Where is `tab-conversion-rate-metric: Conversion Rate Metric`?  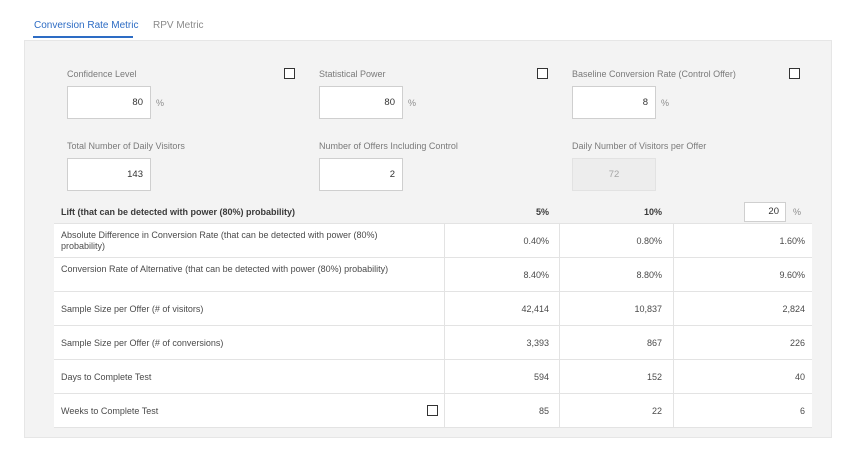
tab-conversion-rate-metric: Conversion Rate Metric is located at coordinates (86, 25).